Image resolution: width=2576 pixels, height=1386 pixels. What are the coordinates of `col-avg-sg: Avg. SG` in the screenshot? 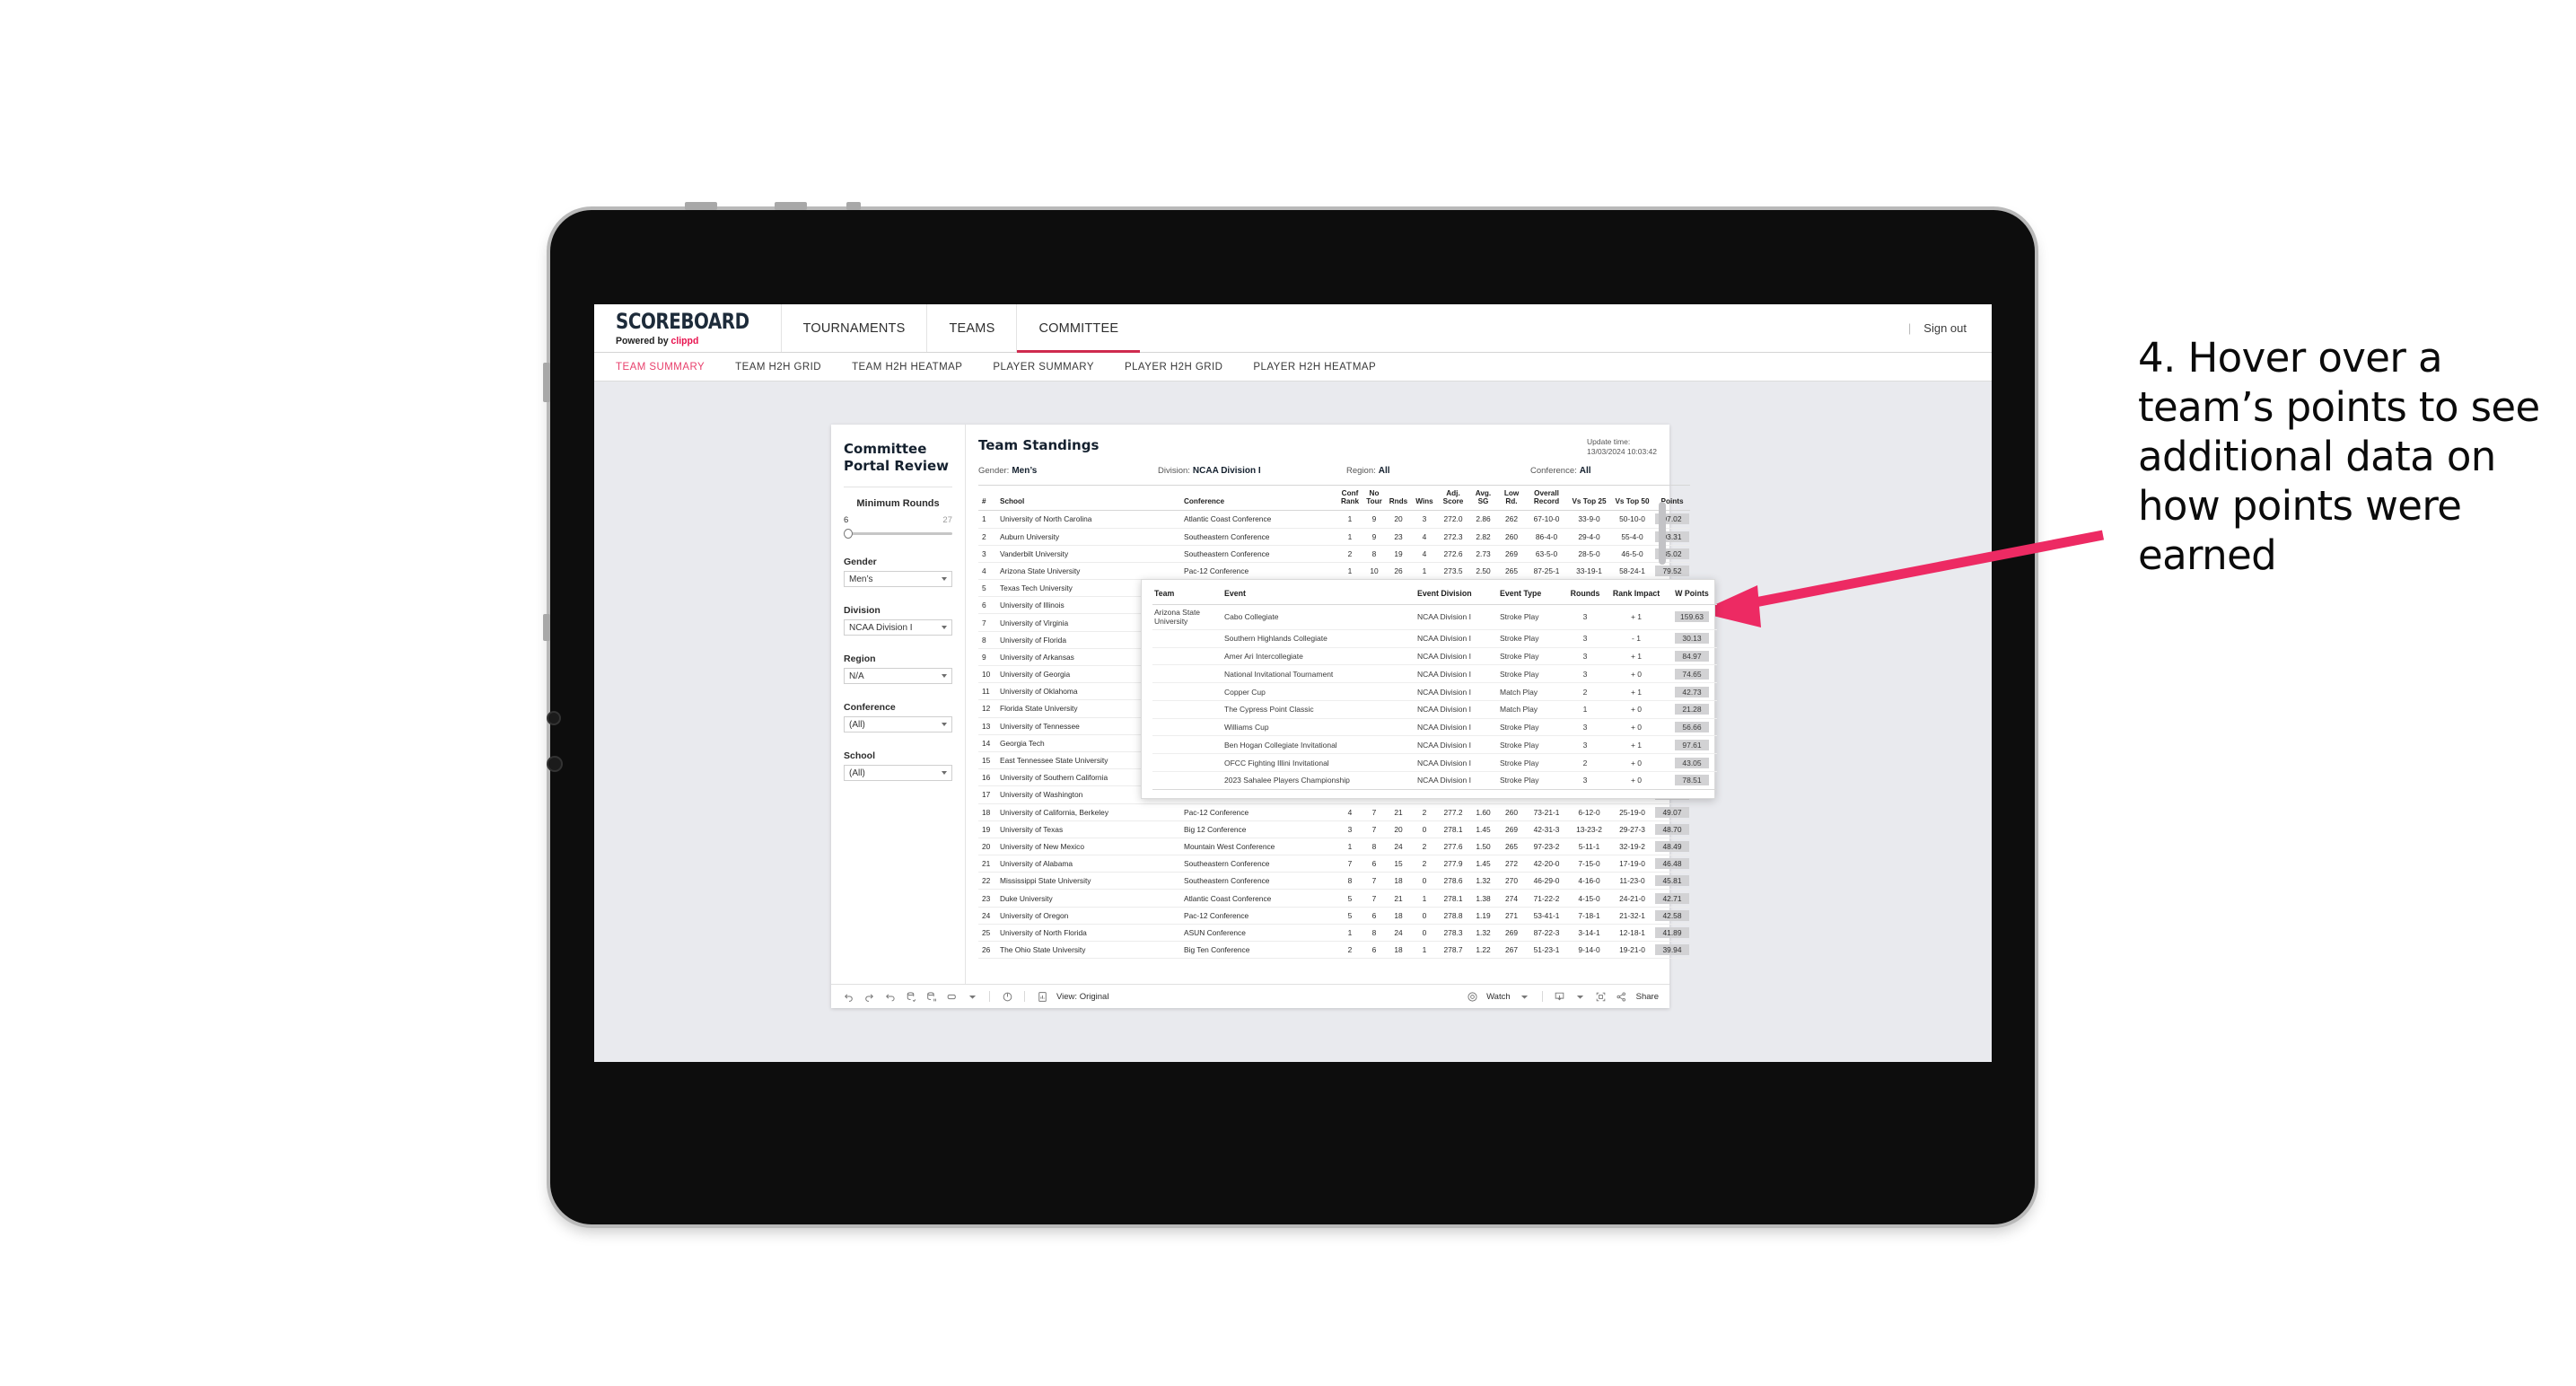 It's located at (1483, 498).